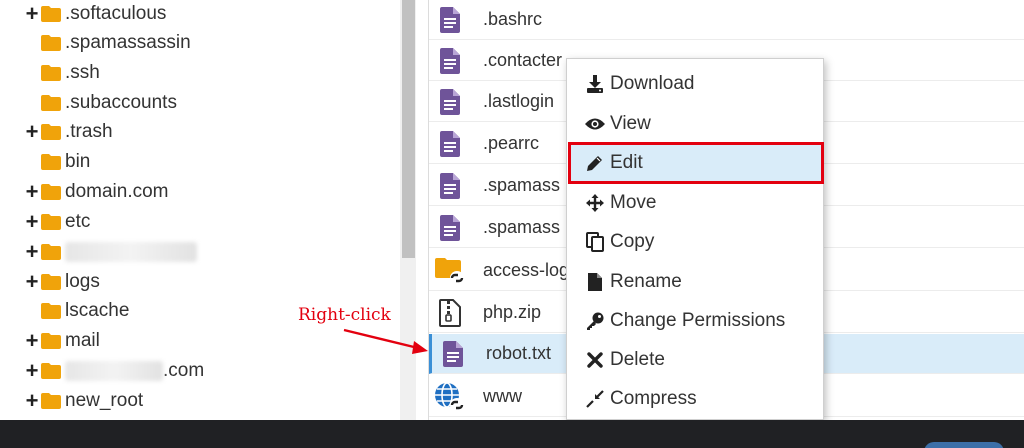 The image size is (1024, 448). I want to click on zip-file-icon, so click(450, 312).